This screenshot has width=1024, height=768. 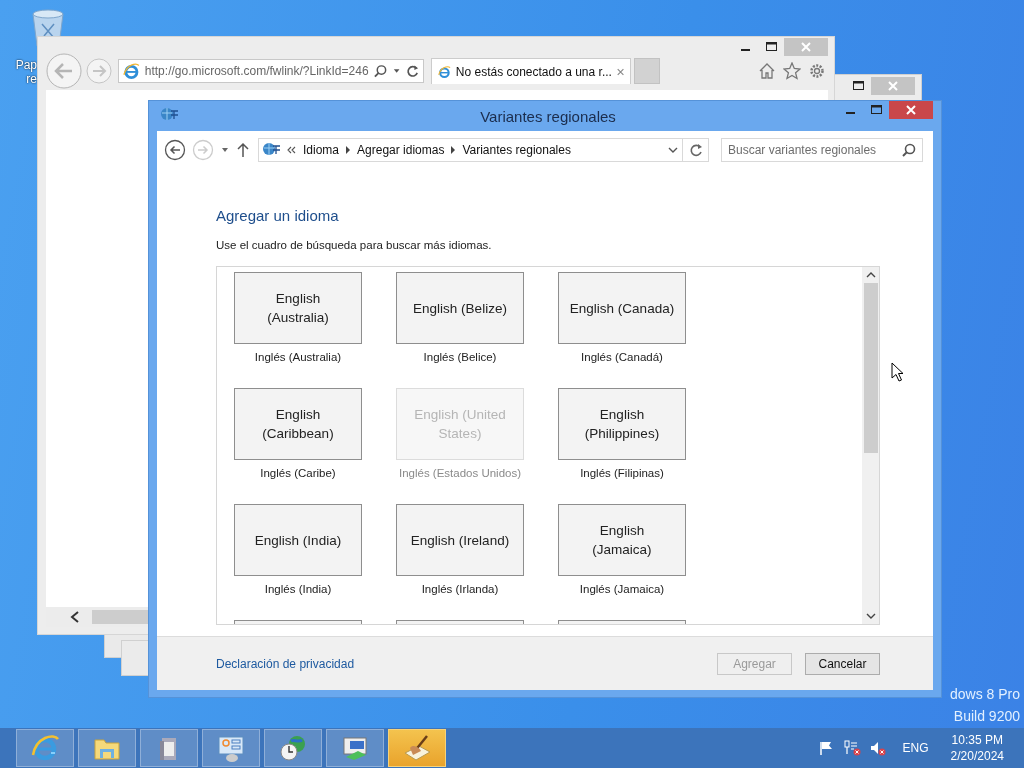 What do you see at coordinates (354, 245) in the screenshot?
I see `description-text: Use el cuadro de búsqueda para buscar más idiomas.` at bounding box center [354, 245].